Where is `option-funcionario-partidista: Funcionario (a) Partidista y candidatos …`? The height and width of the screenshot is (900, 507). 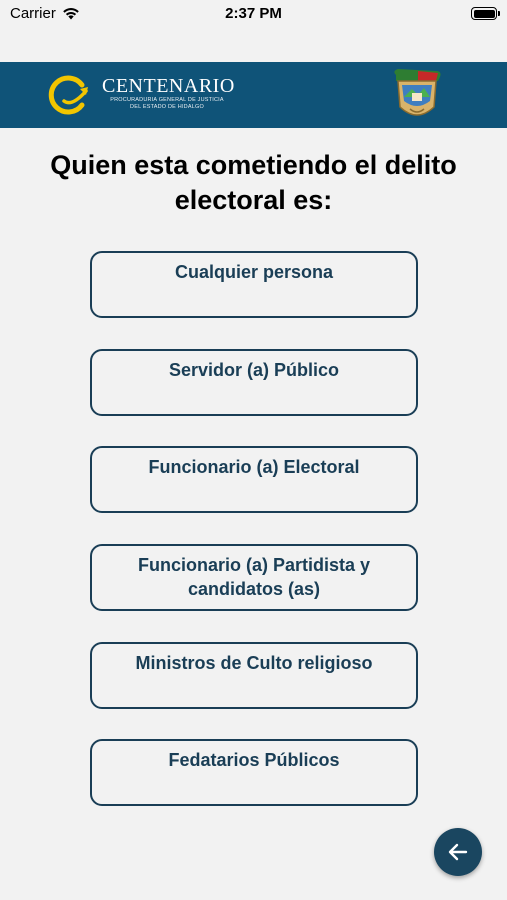
option-funcionario-partidista: Funcionario (a) Partidista y candidatos … is located at coordinates (254, 577).